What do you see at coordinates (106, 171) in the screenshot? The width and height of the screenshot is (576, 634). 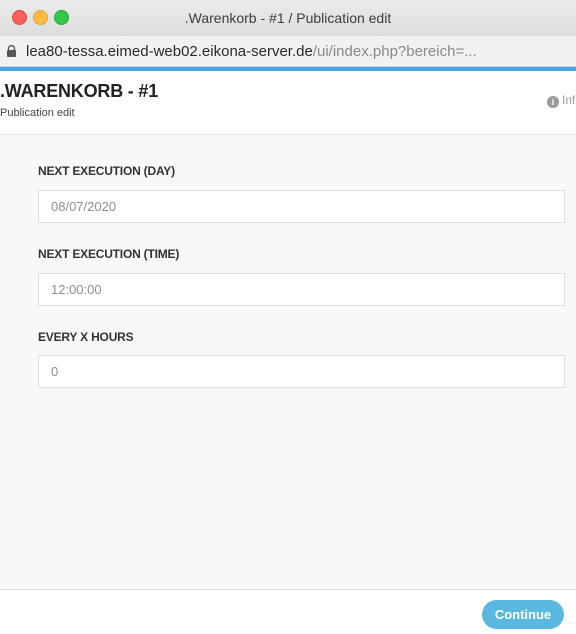 I see `next-execution-day-label: NEXT EXECUTION (DAY)` at bounding box center [106, 171].